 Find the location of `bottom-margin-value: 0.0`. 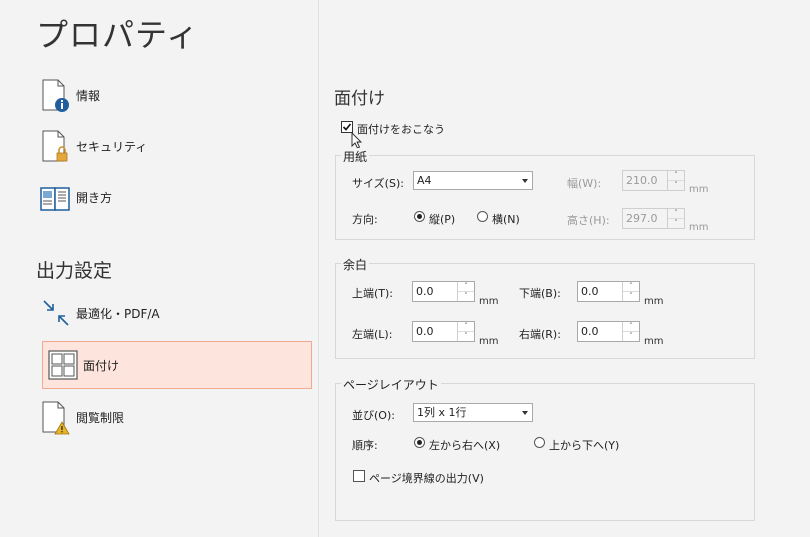

bottom-margin-value: 0.0 is located at coordinates (590, 291).